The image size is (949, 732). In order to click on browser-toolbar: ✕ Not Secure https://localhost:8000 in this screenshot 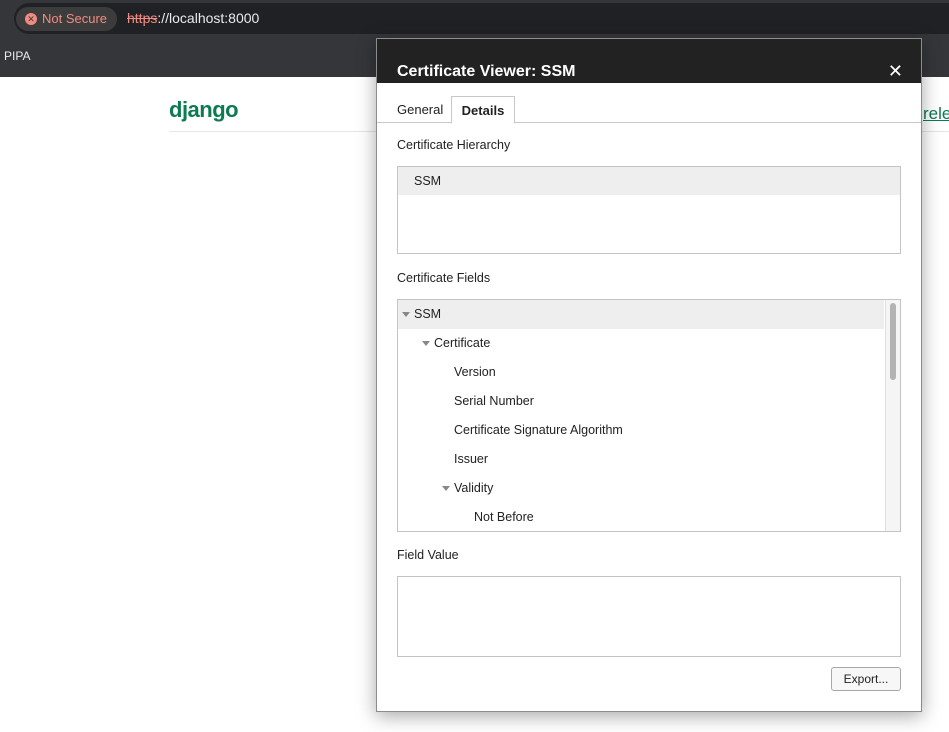, I will do `click(474, 18)`.